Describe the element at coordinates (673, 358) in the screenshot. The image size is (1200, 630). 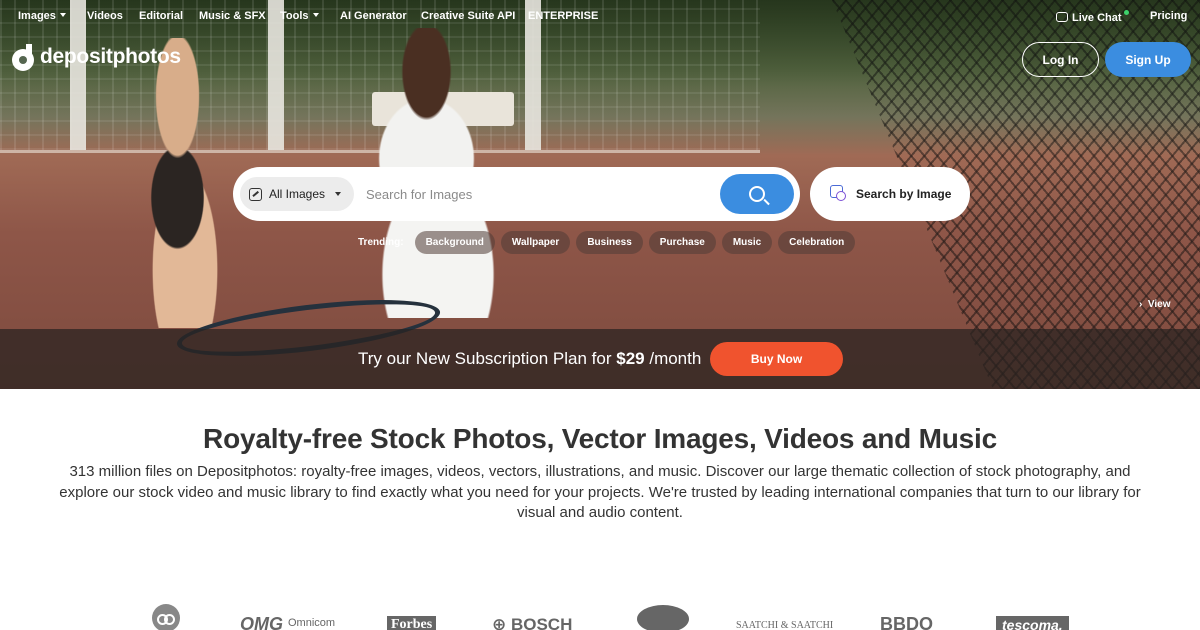
I see `promo-text-after: /month` at that location.